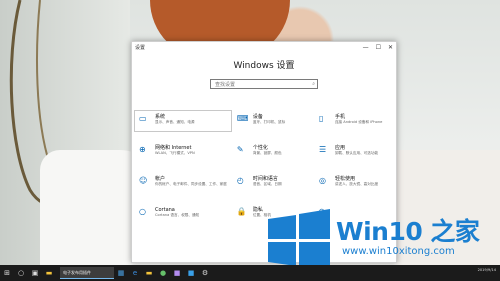 The height and width of the screenshot is (281, 500). I want to click on item-desc: 背景、锁屏、颜色, so click(267, 153).